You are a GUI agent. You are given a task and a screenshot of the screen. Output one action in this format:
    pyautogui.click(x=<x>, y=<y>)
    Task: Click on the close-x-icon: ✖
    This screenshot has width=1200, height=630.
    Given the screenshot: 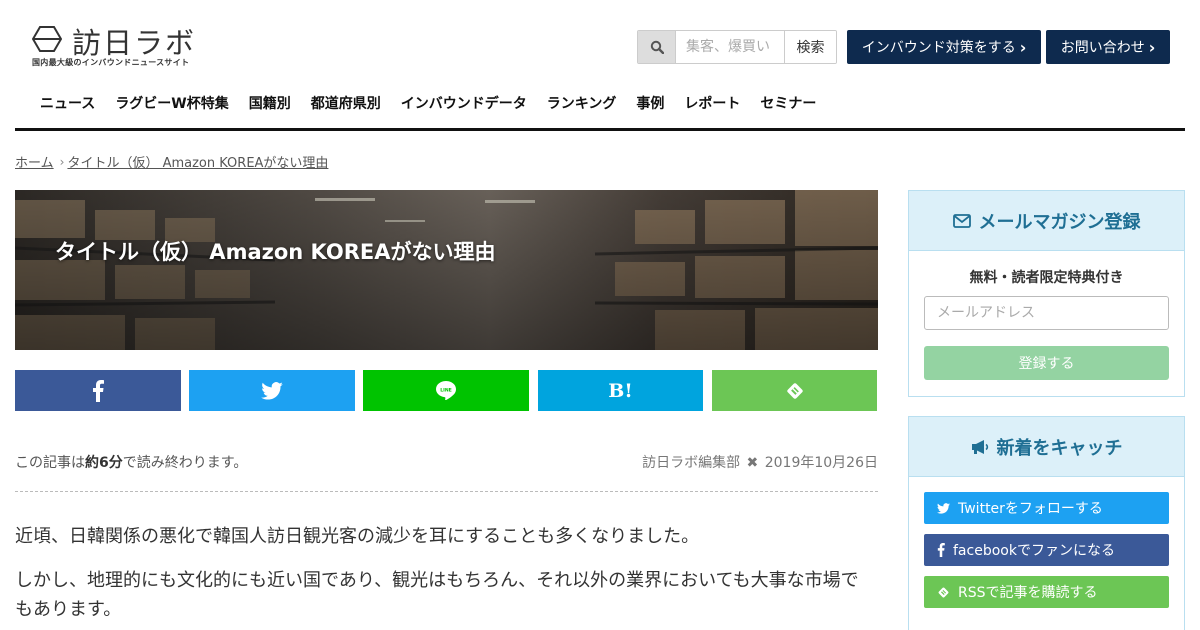 What is the action you would take?
    pyautogui.click(x=752, y=463)
    